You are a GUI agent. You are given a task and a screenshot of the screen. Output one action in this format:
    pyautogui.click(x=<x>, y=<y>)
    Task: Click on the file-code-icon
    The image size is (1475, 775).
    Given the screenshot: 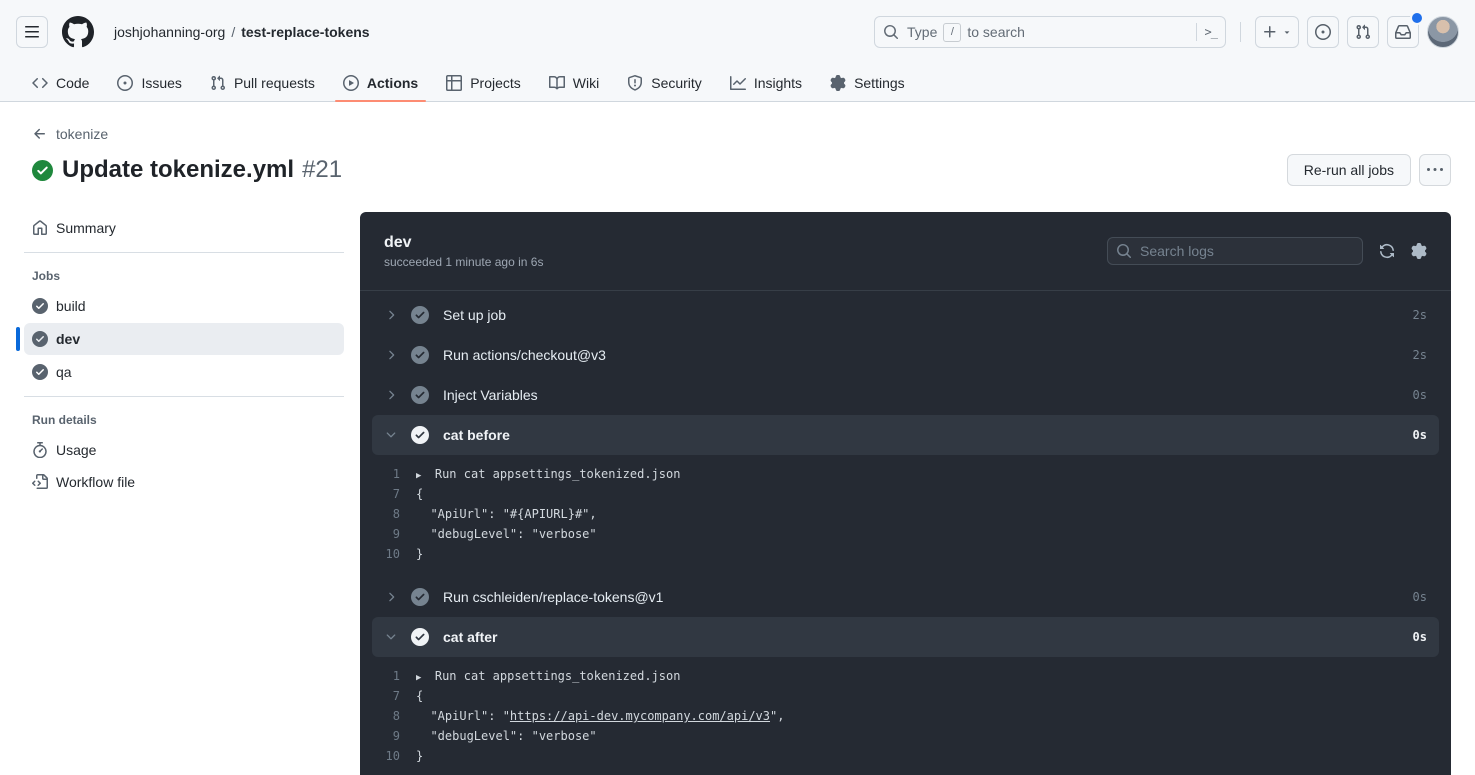 What is the action you would take?
    pyautogui.click(x=40, y=481)
    